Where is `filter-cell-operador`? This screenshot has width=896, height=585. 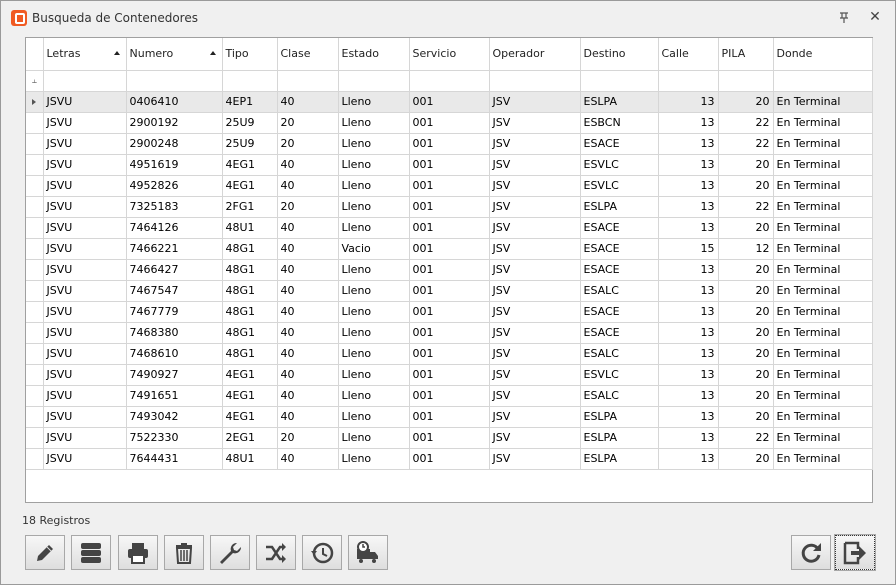
filter-cell-operador is located at coordinates (535, 81).